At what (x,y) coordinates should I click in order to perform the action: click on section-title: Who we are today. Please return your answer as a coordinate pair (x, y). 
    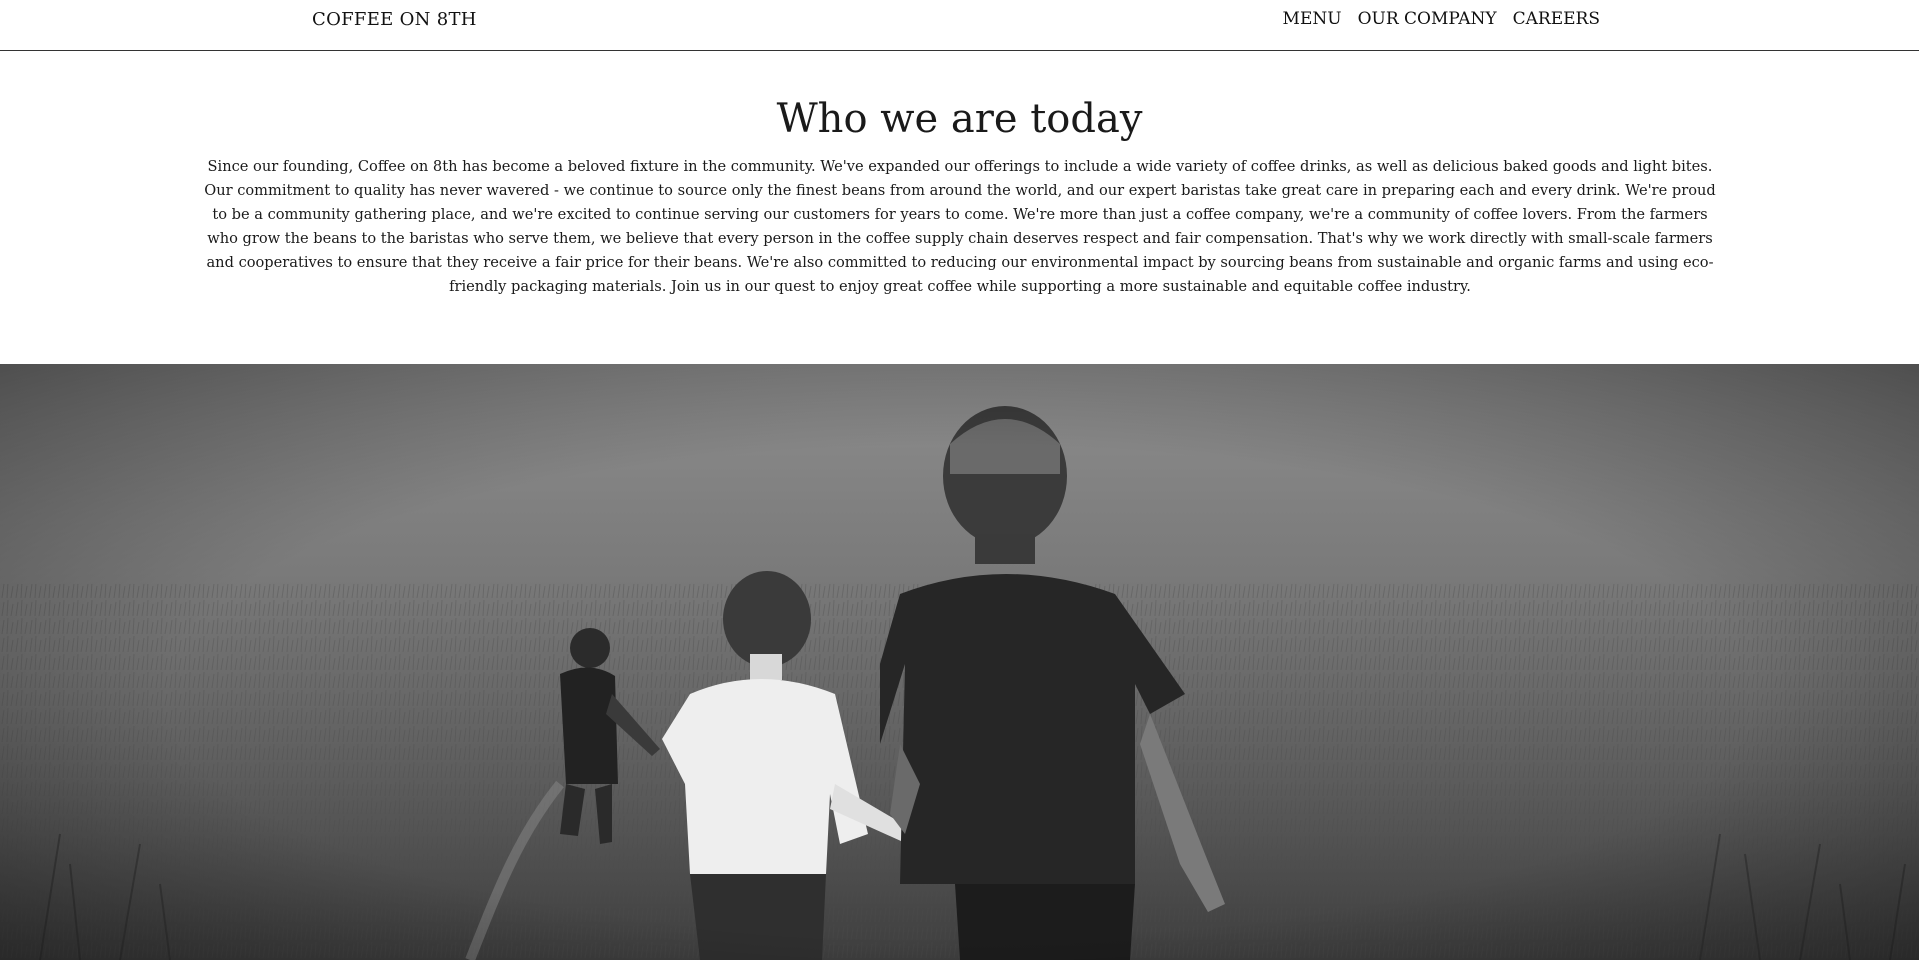
    Looking at the image, I should click on (959, 119).